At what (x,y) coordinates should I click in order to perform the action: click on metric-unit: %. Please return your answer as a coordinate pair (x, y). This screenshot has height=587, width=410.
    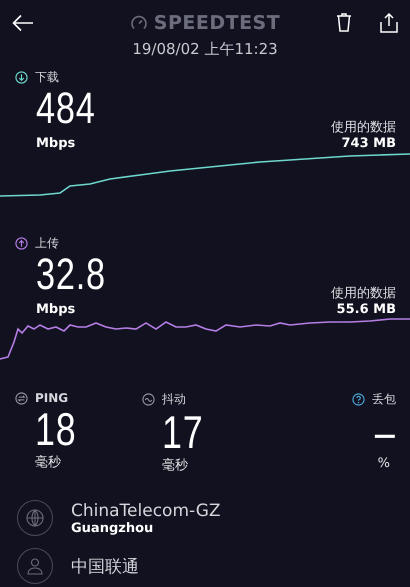
    Looking at the image, I should click on (384, 464).